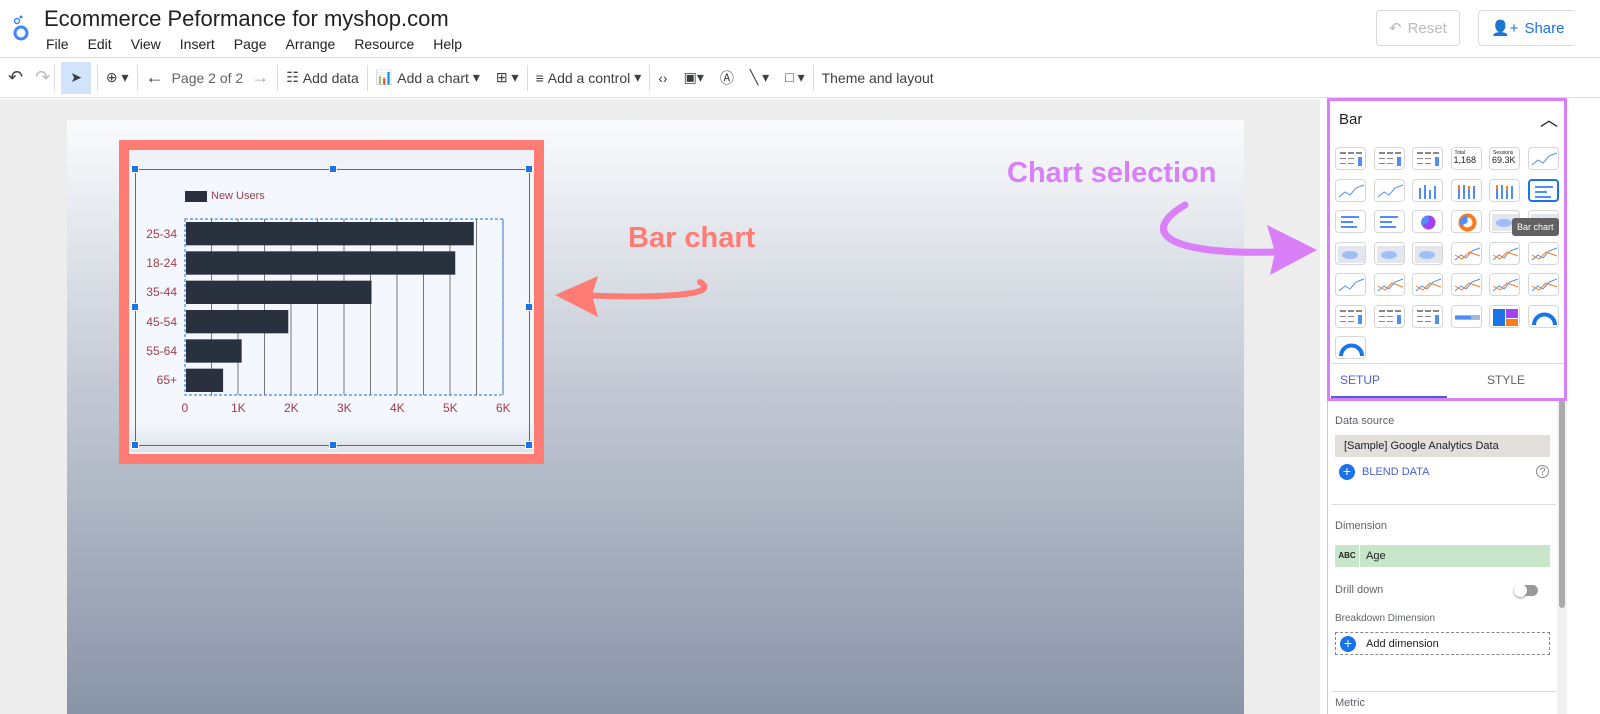  Describe the element at coordinates (1442, 643) in the screenshot. I see `add-dimension-button: + Add dimension` at that location.